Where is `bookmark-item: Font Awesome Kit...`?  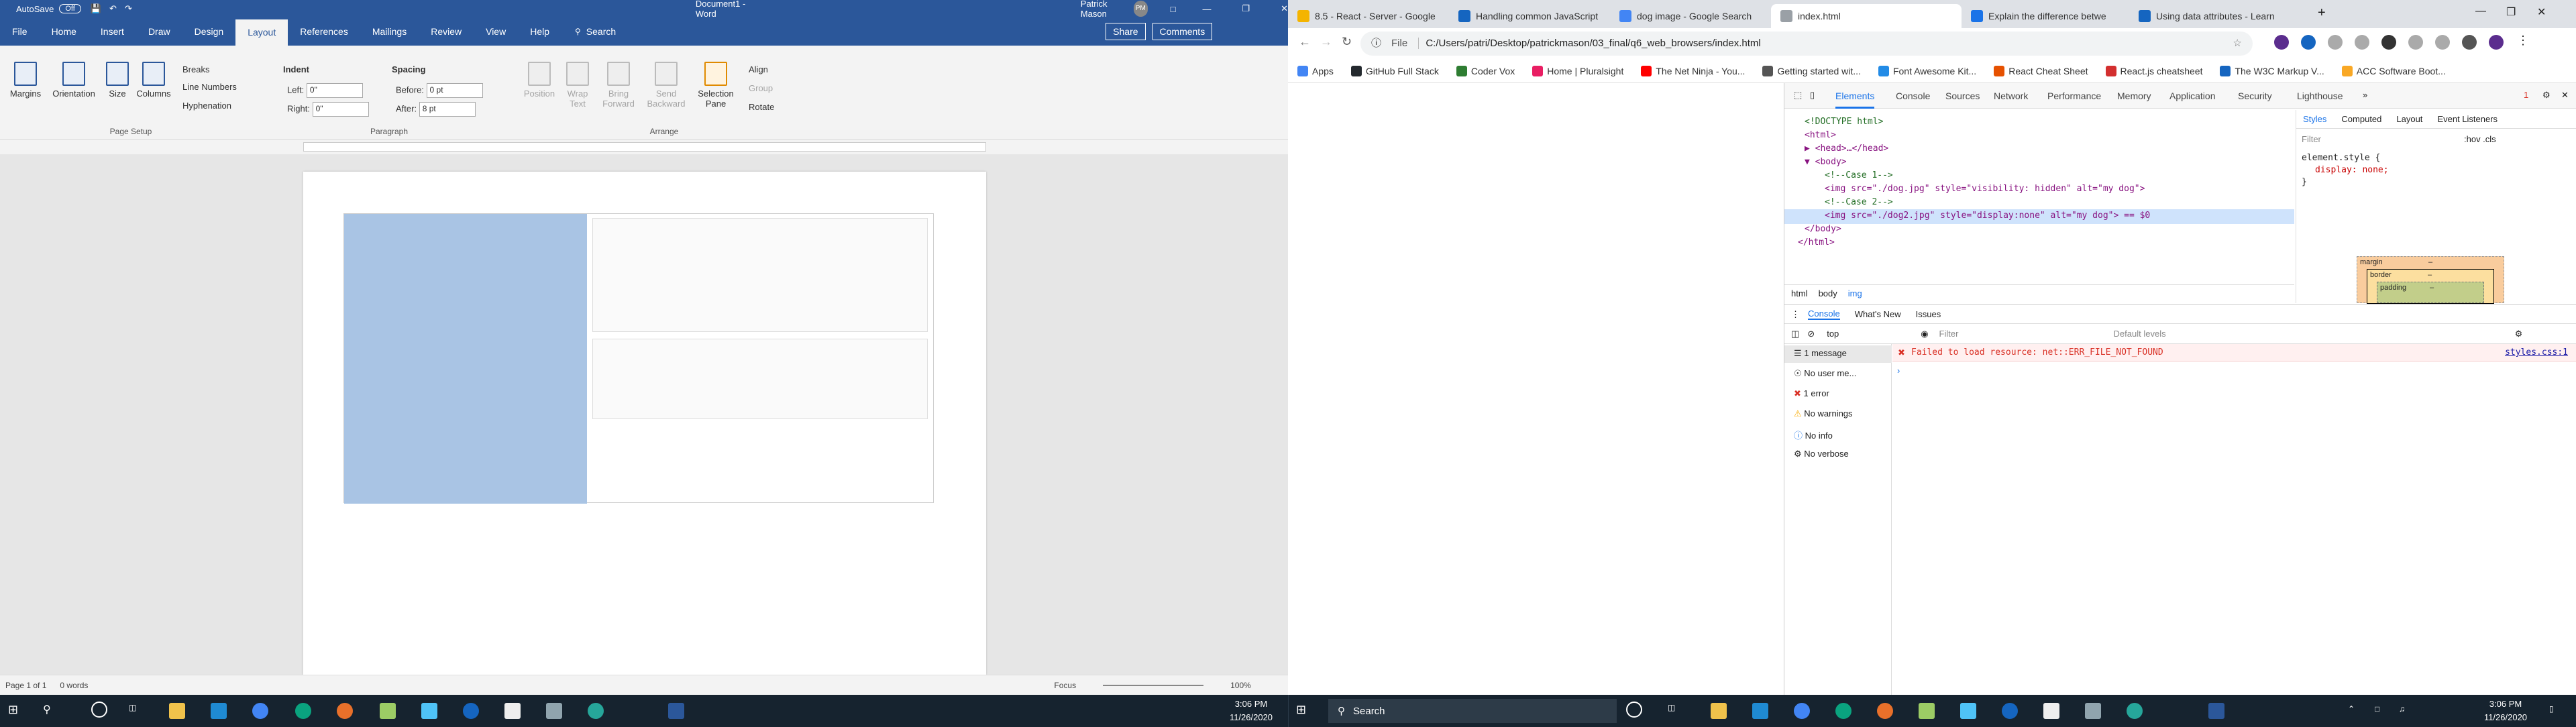 bookmark-item: Font Awesome Kit... is located at coordinates (1927, 70).